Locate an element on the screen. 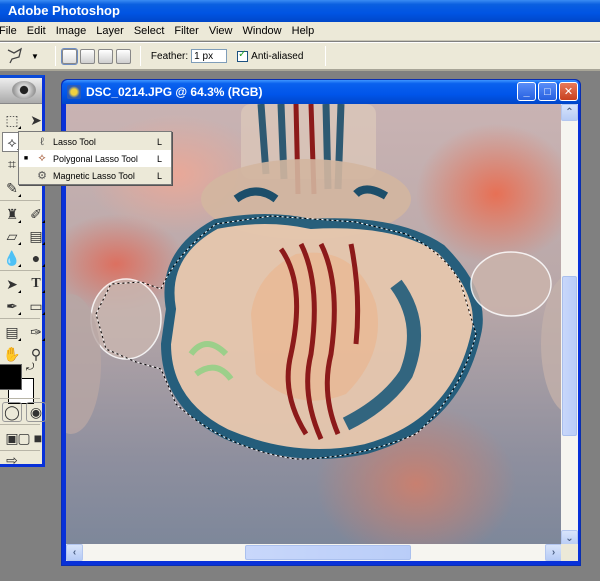 The height and width of the screenshot is (581, 600). glass-knob-left is located at coordinates (126, 319).